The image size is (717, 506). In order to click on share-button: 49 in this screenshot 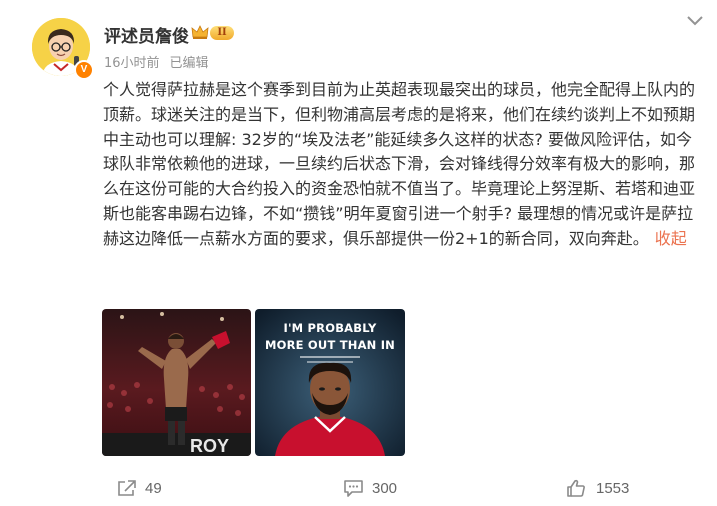, I will do `click(139, 488)`.